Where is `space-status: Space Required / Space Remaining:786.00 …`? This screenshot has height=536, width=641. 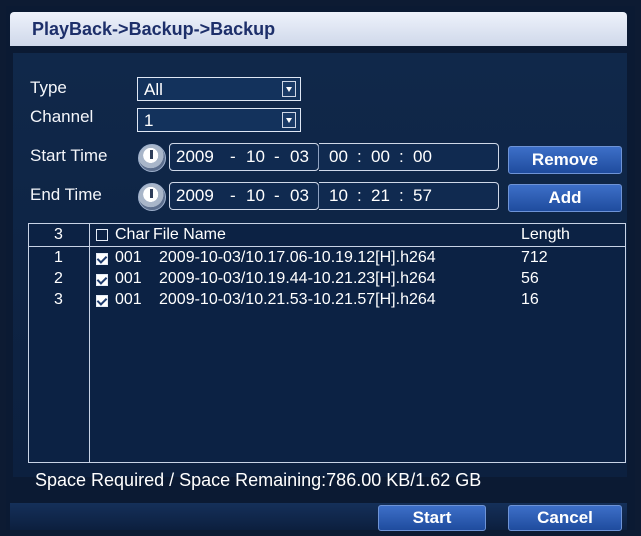
space-status: Space Required / Space Remaining:786.00 … is located at coordinates (258, 480).